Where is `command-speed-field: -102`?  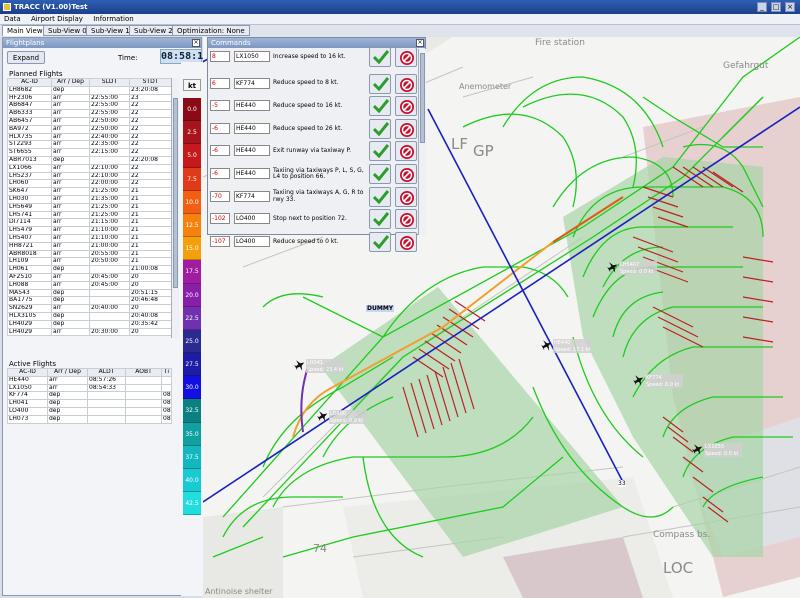 command-speed-field: -102 is located at coordinates (220, 219).